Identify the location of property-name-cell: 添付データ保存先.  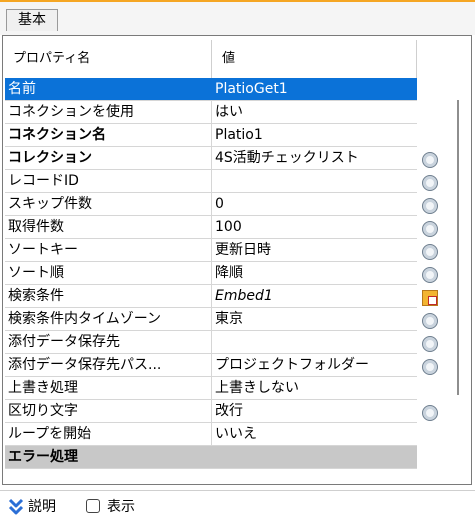
(108, 342).